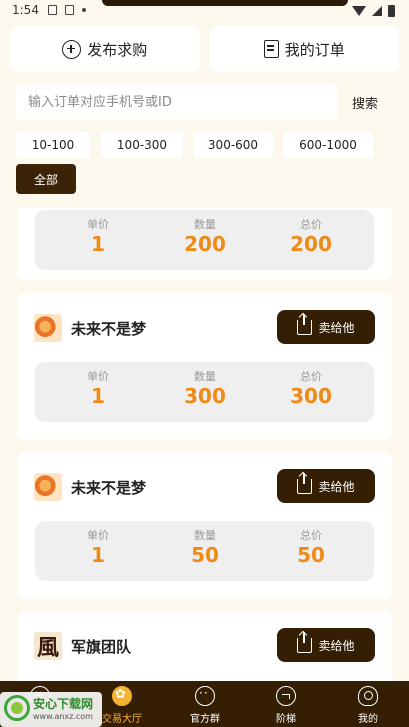 The width and height of the screenshot is (409, 727). I want to click on trading-hall-icon, so click(122, 696).